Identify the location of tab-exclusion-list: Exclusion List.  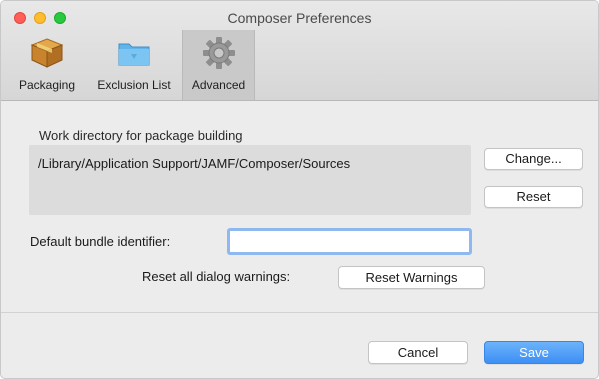
(134, 65).